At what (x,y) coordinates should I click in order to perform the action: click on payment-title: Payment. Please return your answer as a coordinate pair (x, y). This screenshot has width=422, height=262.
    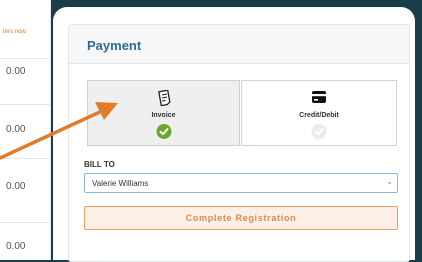
    Looking at the image, I should click on (114, 45).